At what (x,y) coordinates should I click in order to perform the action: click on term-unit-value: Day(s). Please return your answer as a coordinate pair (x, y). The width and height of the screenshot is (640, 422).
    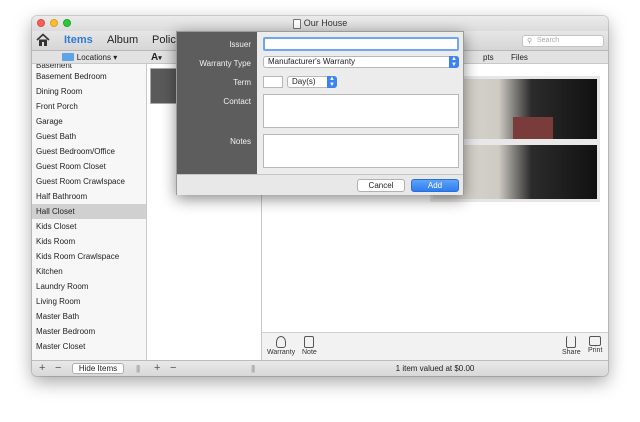
    Looking at the image, I should click on (304, 81).